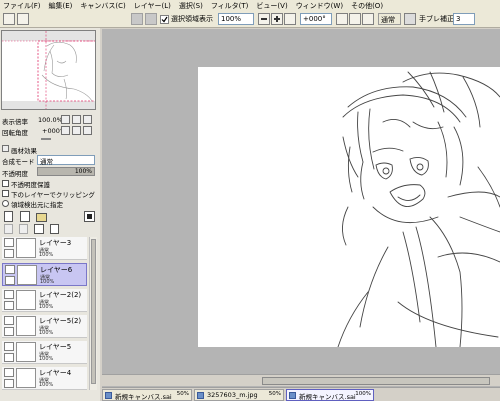 The height and width of the screenshot is (401, 500). Describe the element at coordinates (15, 133) in the screenshot. I see `angle-label: 回転角度` at that location.